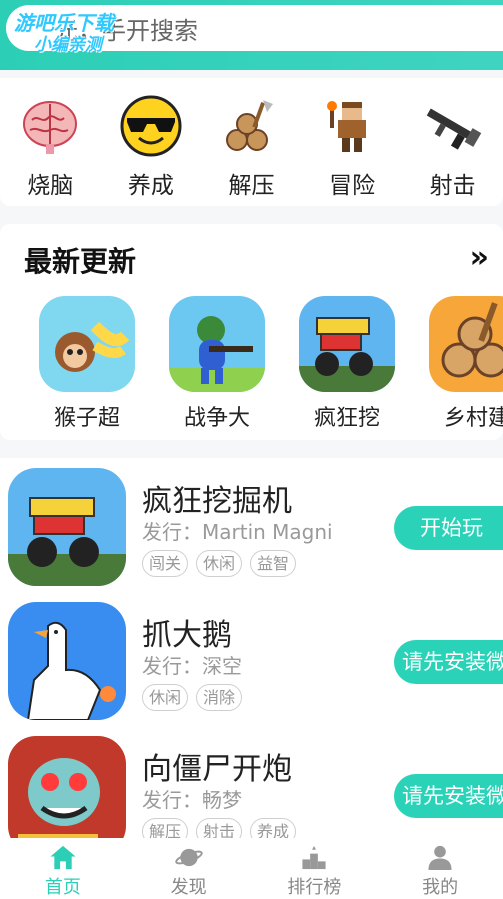 The height and width of the screenshot is (899, 503). I want to click on nav-ranking: 排行榜, so click(315, 868).